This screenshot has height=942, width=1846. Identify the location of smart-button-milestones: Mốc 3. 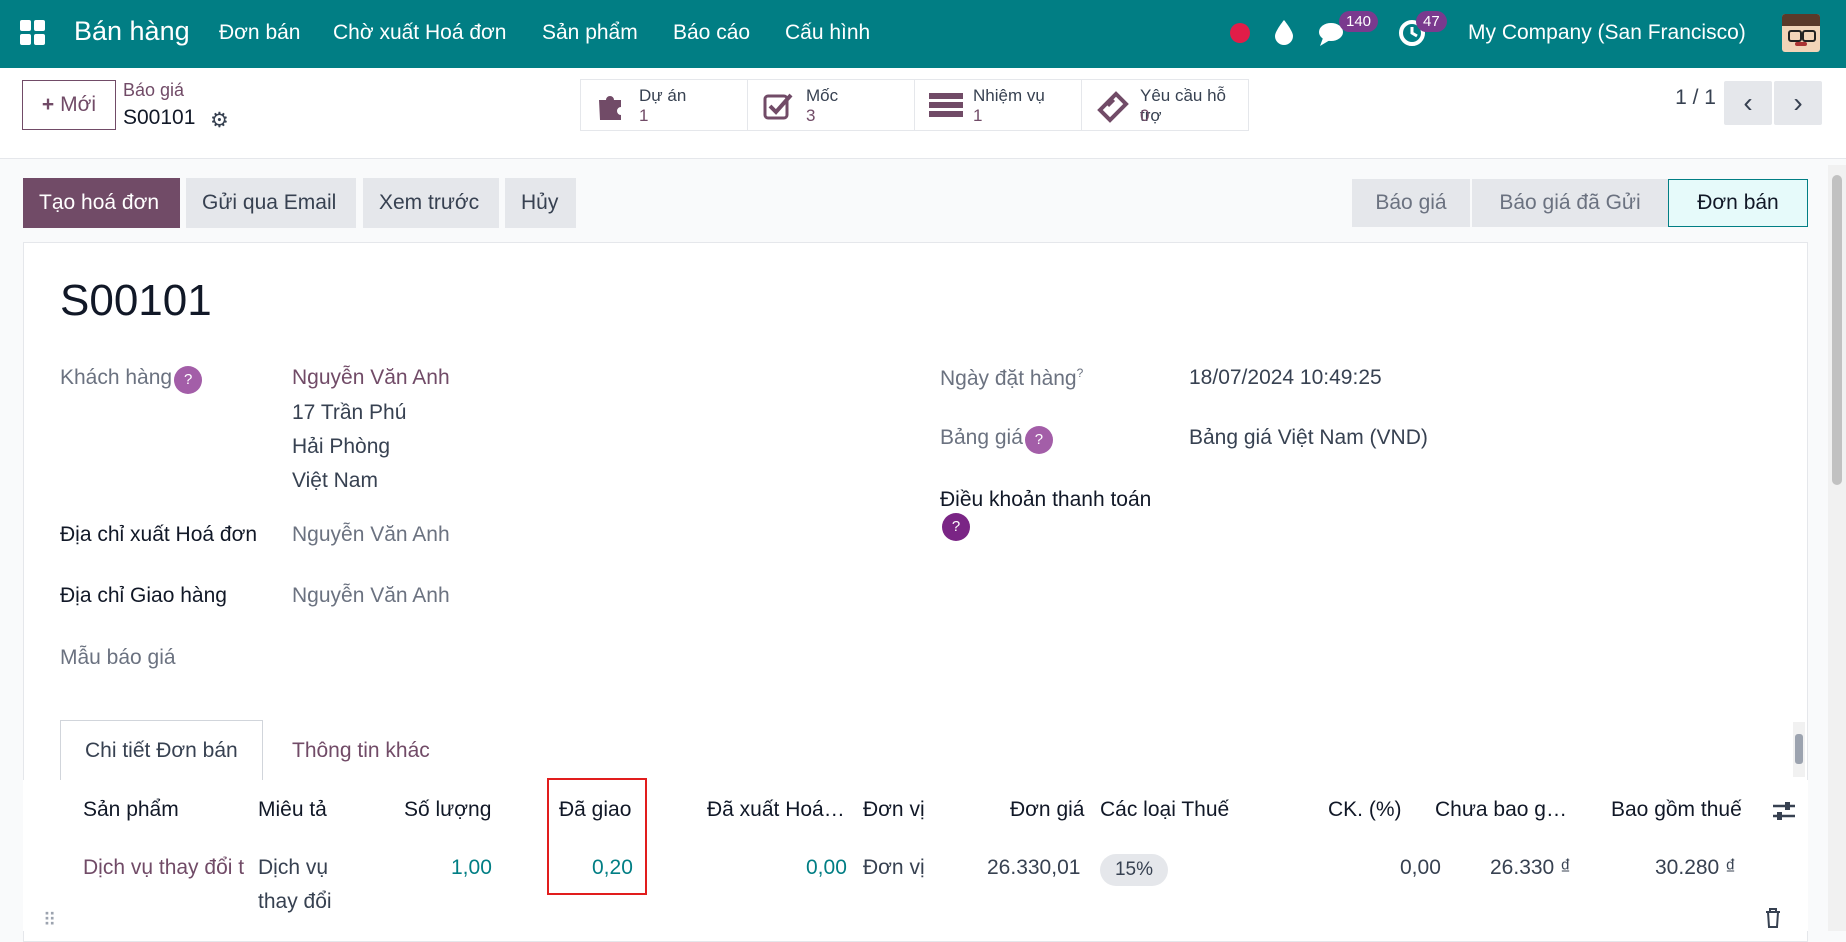
(831, 105).